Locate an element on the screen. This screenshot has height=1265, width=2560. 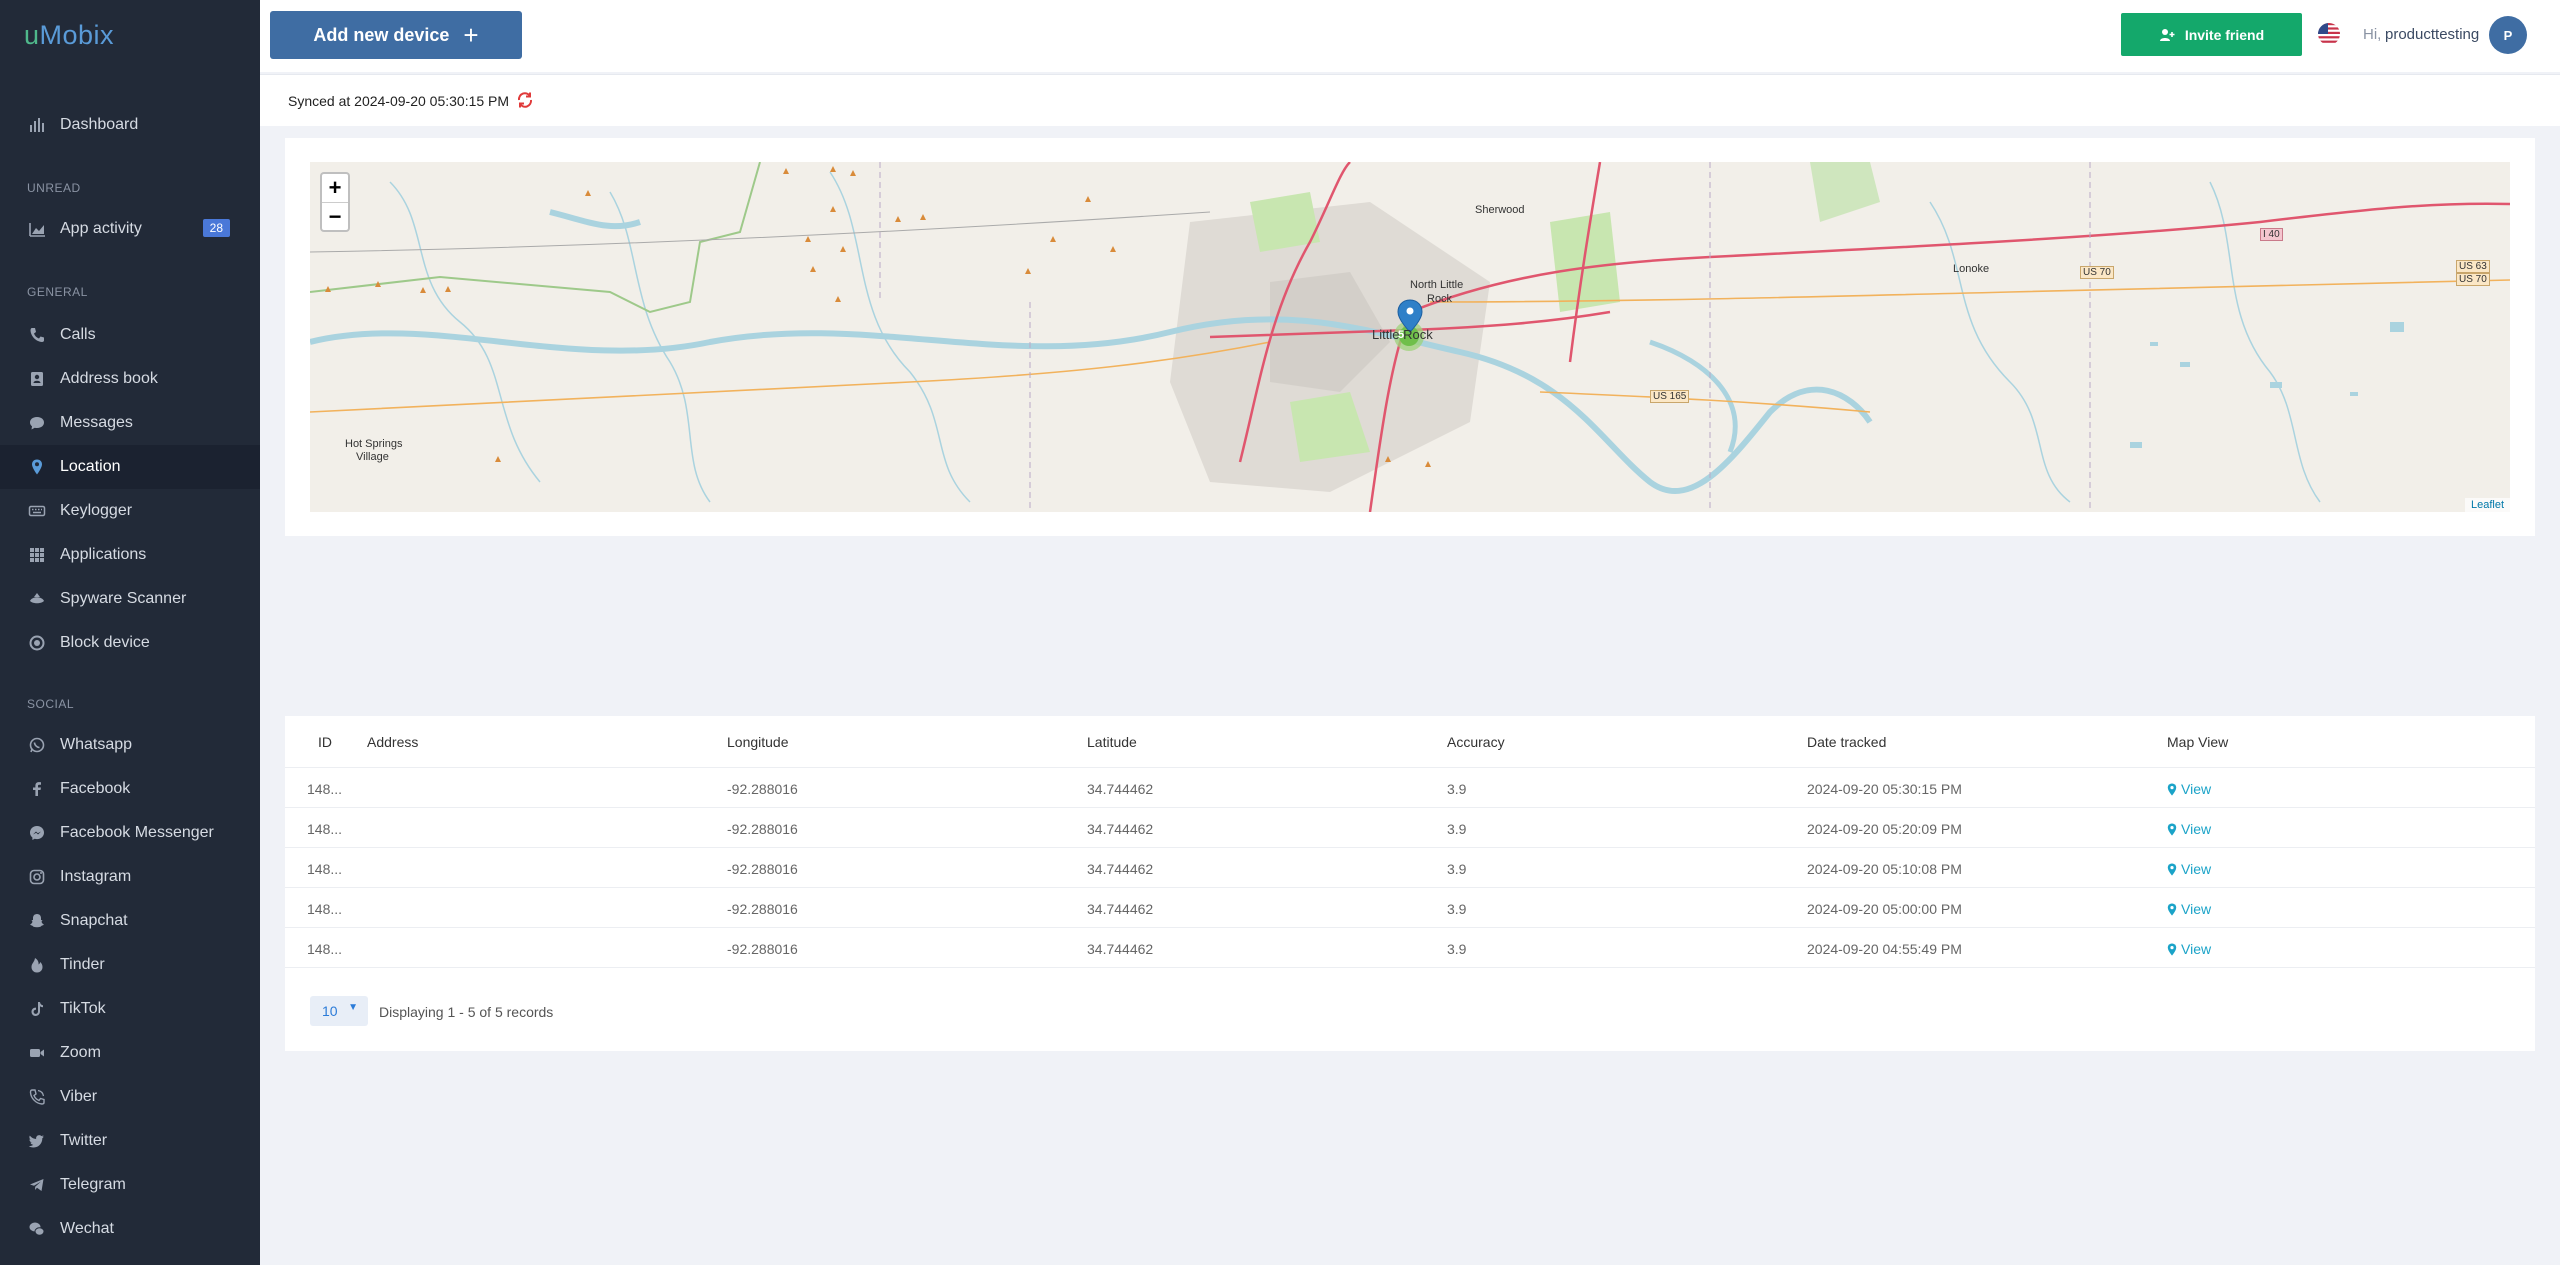
chat-bubble-icon is located at coordinates (37, 423).